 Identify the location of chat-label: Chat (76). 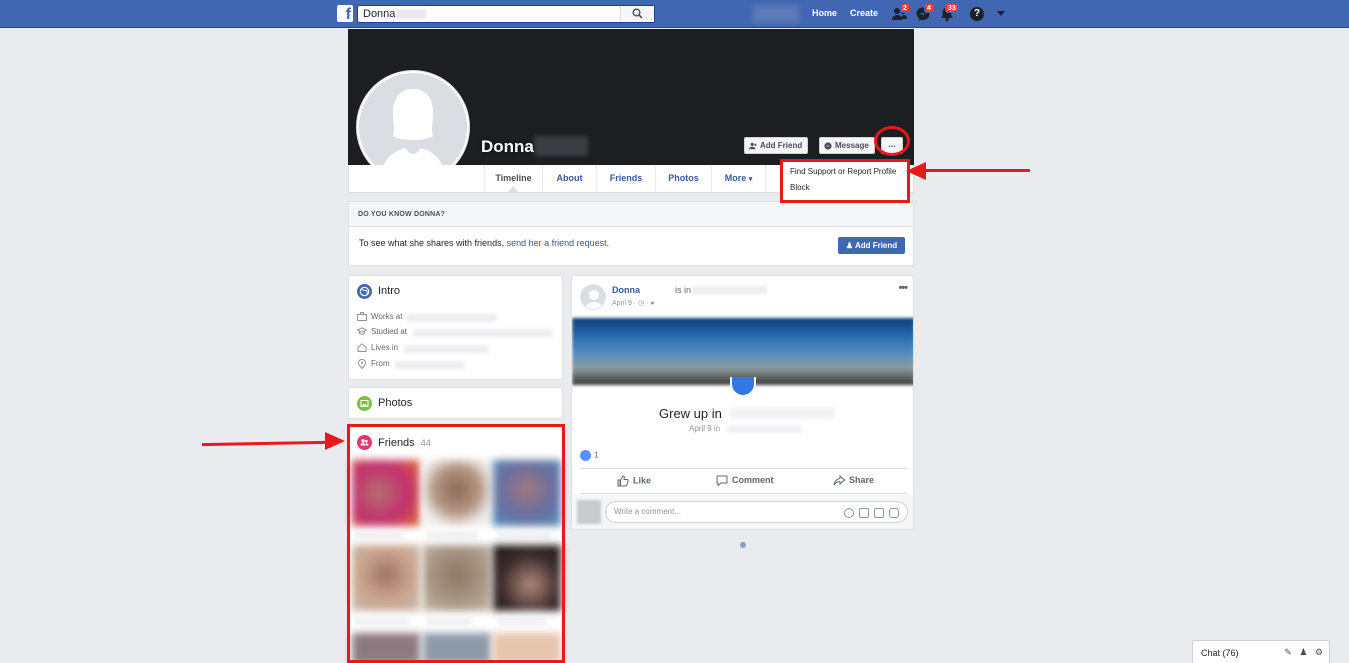
(1220, 653).